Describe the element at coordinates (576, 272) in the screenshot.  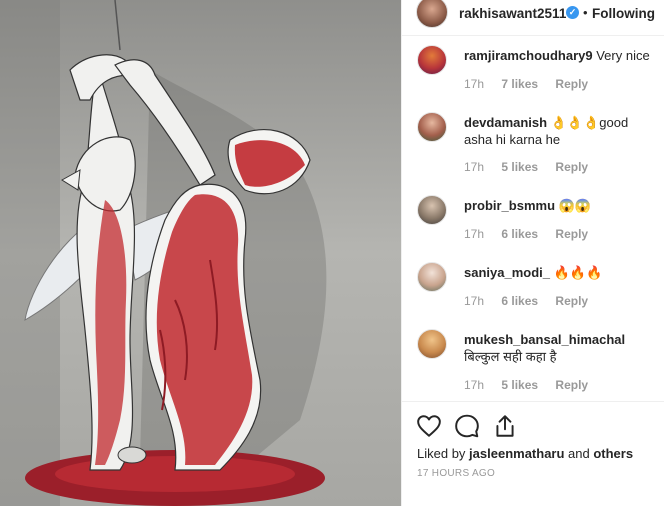
I see `comment-body: 🔥🔥🔥` at that location.